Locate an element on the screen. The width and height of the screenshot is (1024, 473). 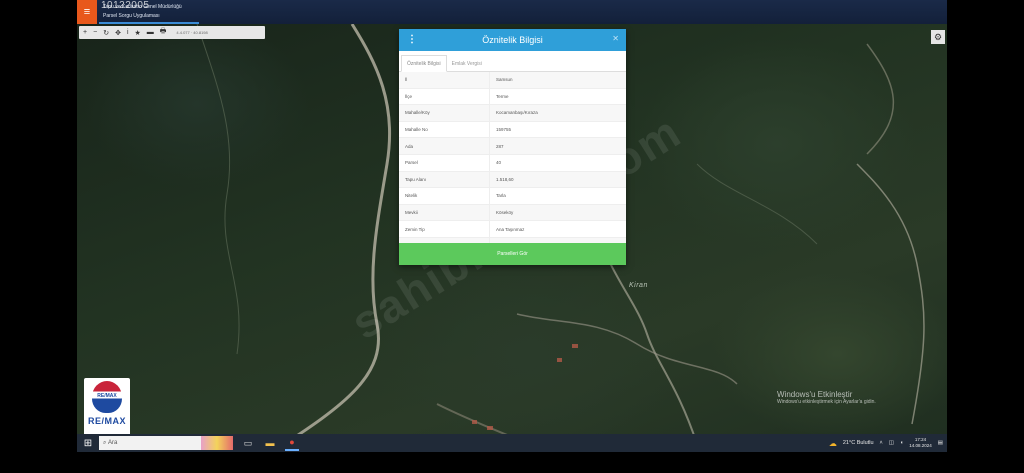
table-row: Nitelik Tarla is located at coordinates (512, 196).